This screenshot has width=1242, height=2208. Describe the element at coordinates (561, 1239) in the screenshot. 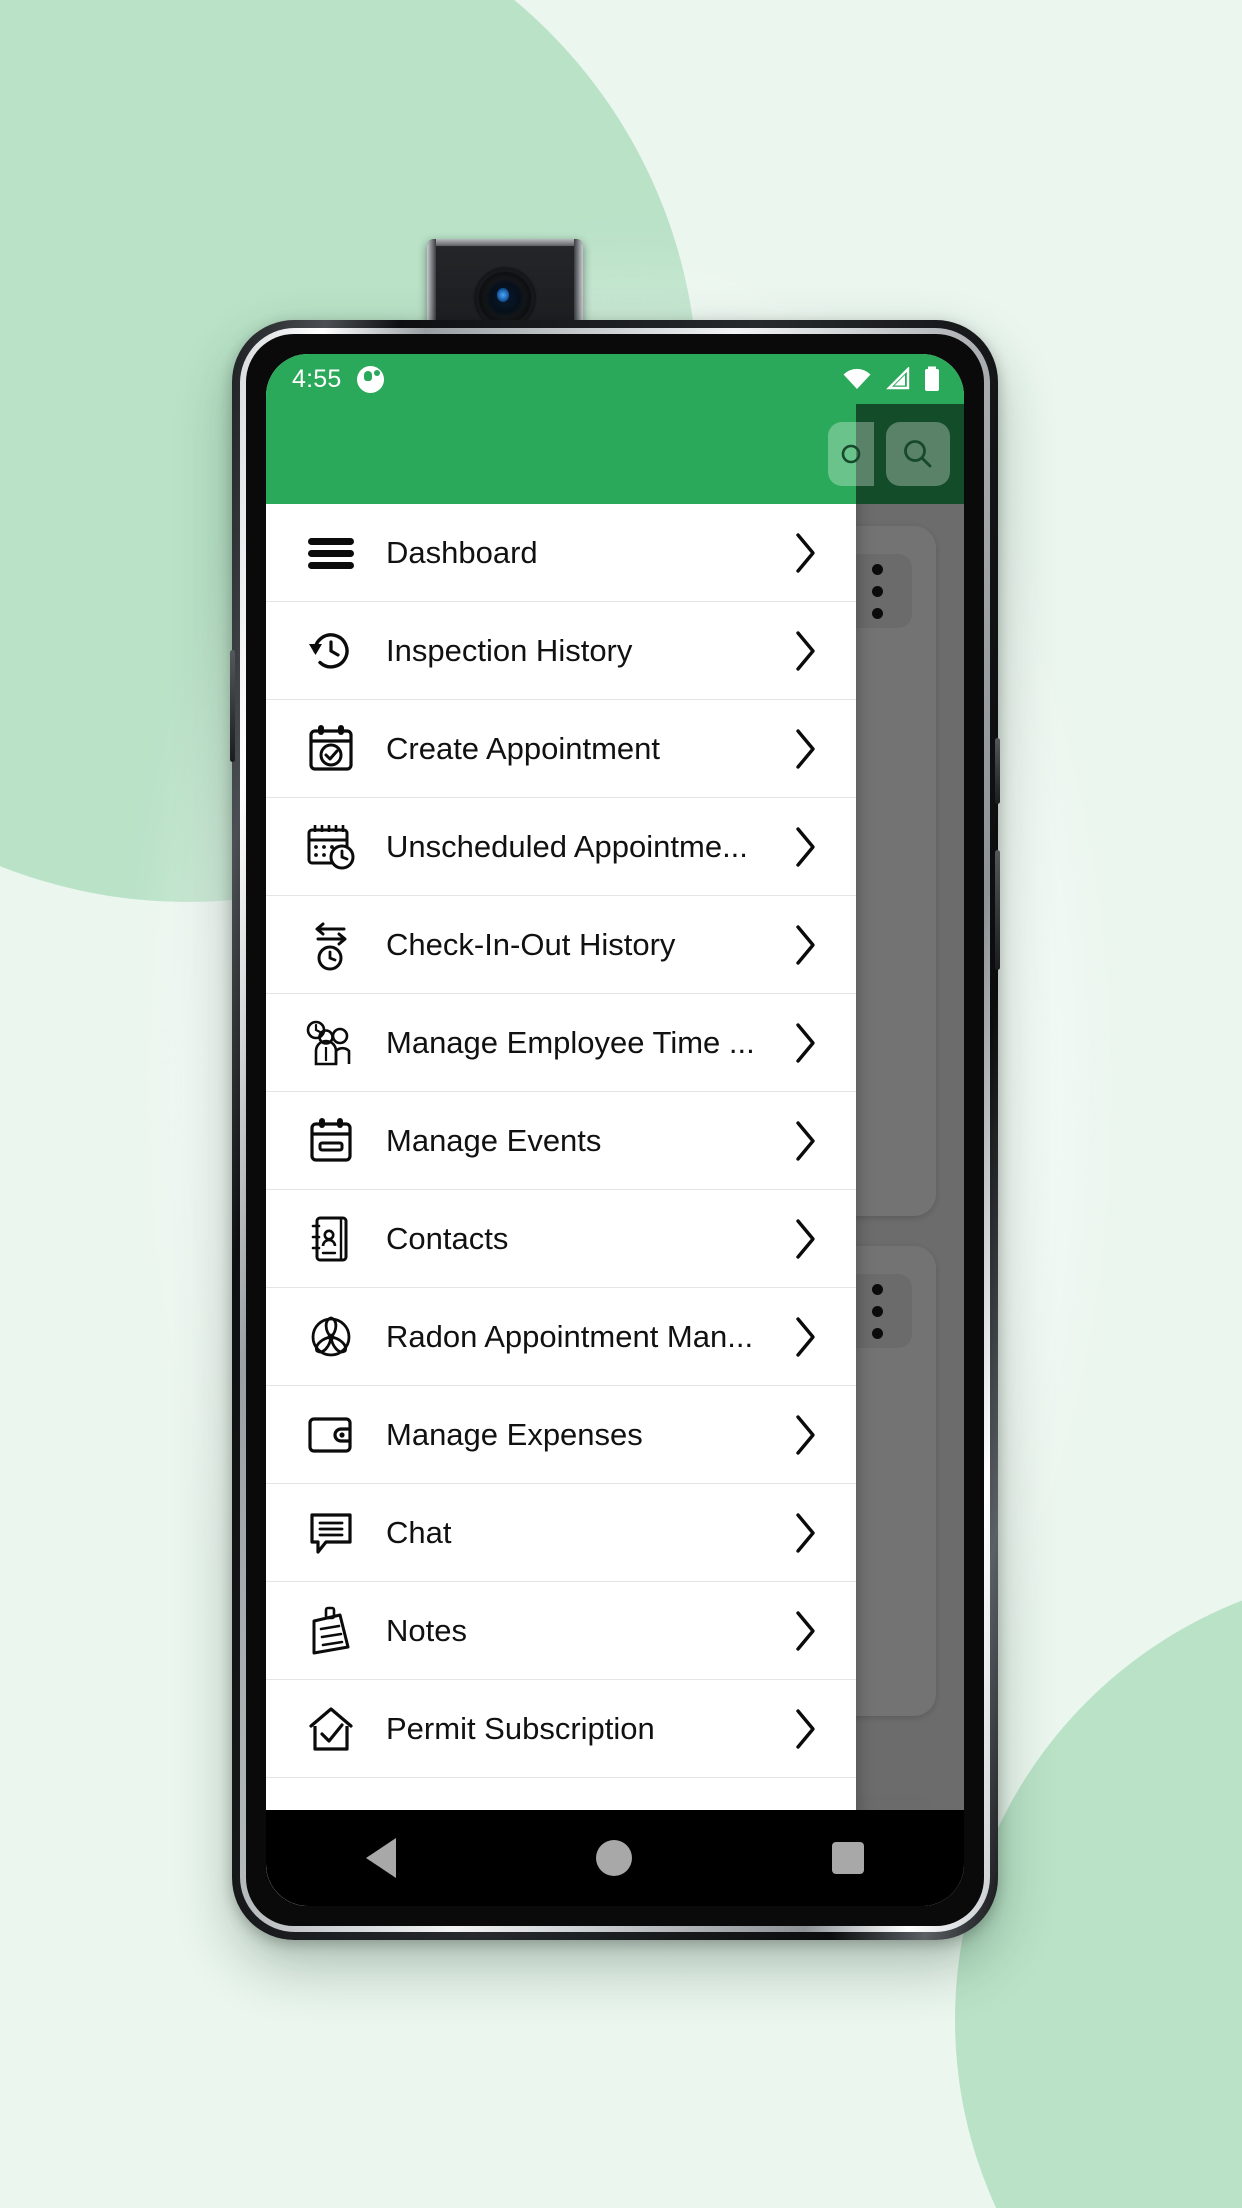

I see `sidebar-item-contacts: Contacts` at that location.